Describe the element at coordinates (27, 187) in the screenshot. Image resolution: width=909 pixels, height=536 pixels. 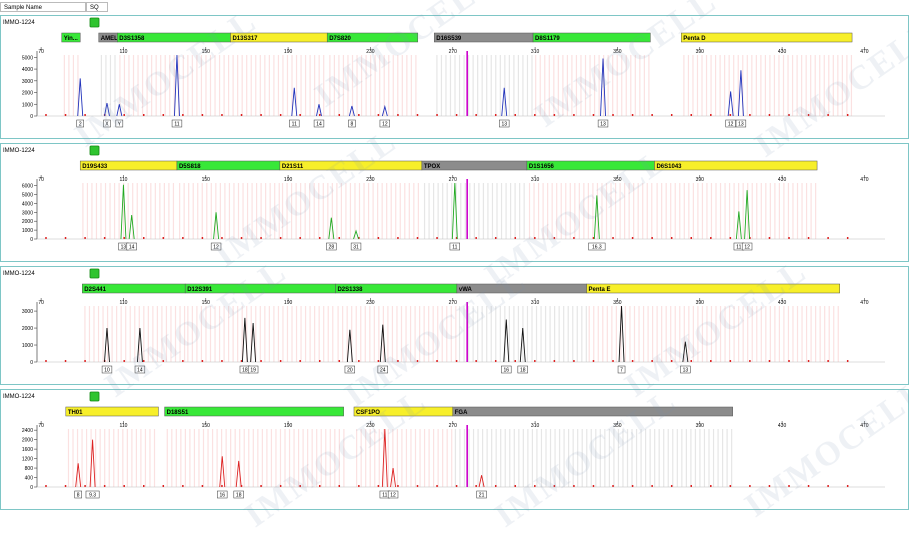
I see `y-tick-label: 6000` at that location.